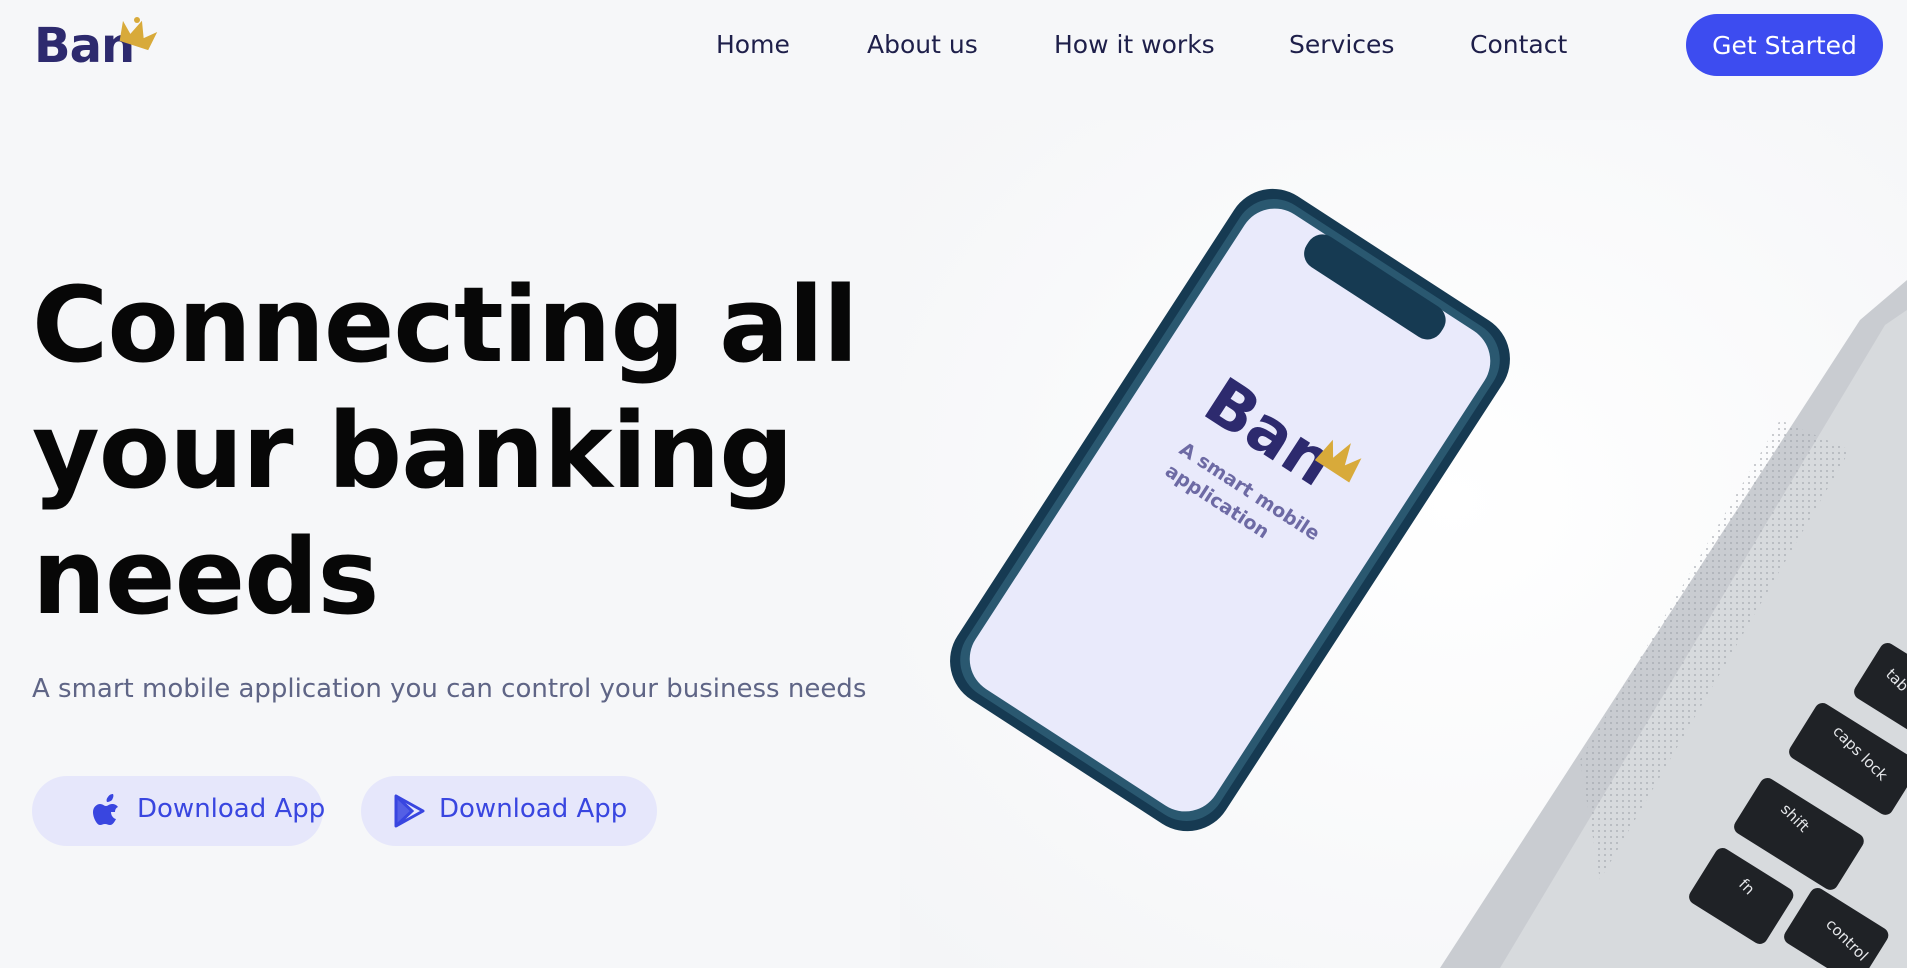  What do you see at coordinates (533, 809) in the screenshot?
I see `download-app-play-label: Download App` at bounding box center [533, 809].